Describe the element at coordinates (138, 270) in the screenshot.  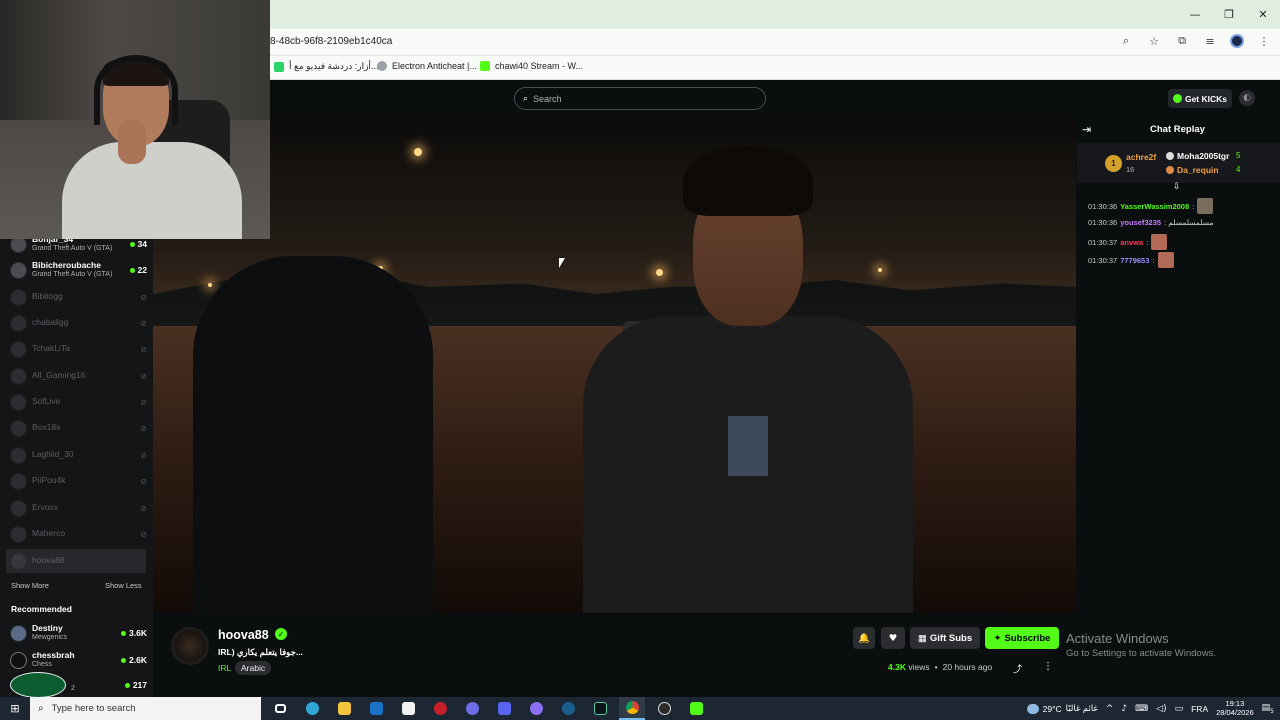
I see `viewer-count: 22` at that location.